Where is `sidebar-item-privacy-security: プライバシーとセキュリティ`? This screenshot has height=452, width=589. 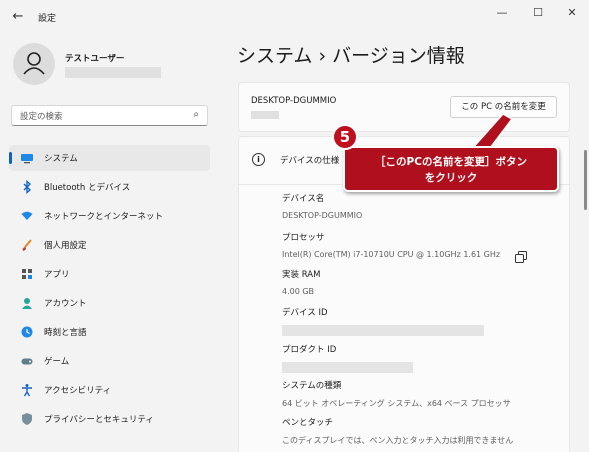
sidebar-item-privacy-security: プライバシーとセキュリティ is located at coordinates (109, 419).